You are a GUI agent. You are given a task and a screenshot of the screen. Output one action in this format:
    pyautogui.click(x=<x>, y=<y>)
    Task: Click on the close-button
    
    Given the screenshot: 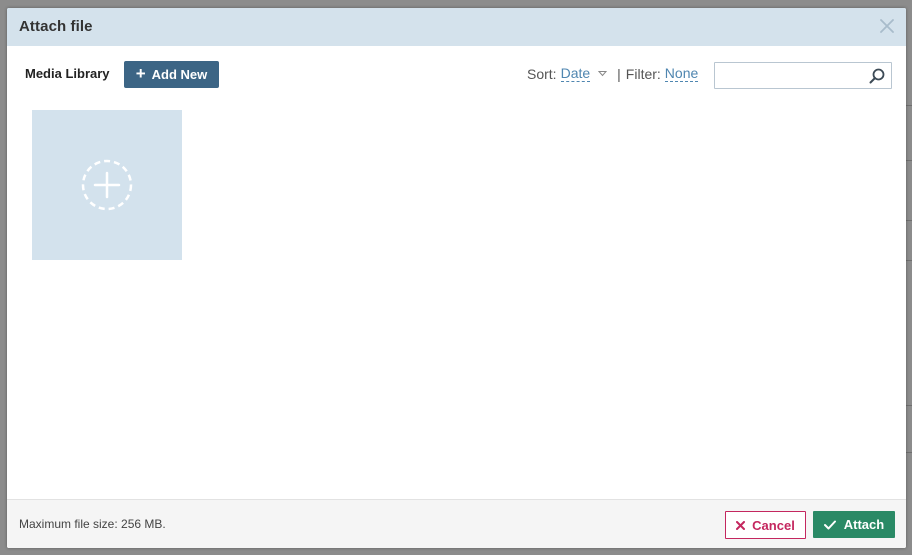 What is the action you would take?
    pyautogui.click(x=887, y=26)
    